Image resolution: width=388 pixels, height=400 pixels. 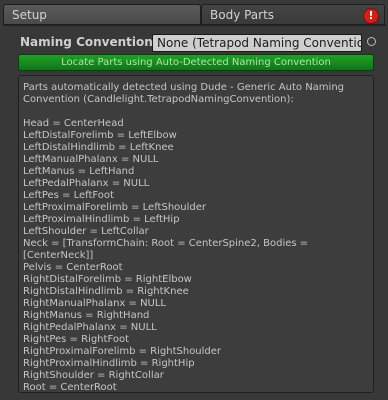 What do you see at coordinates (194, 25) in the screenshot?
I see `tab-divider` at bounding box center [194, 25].